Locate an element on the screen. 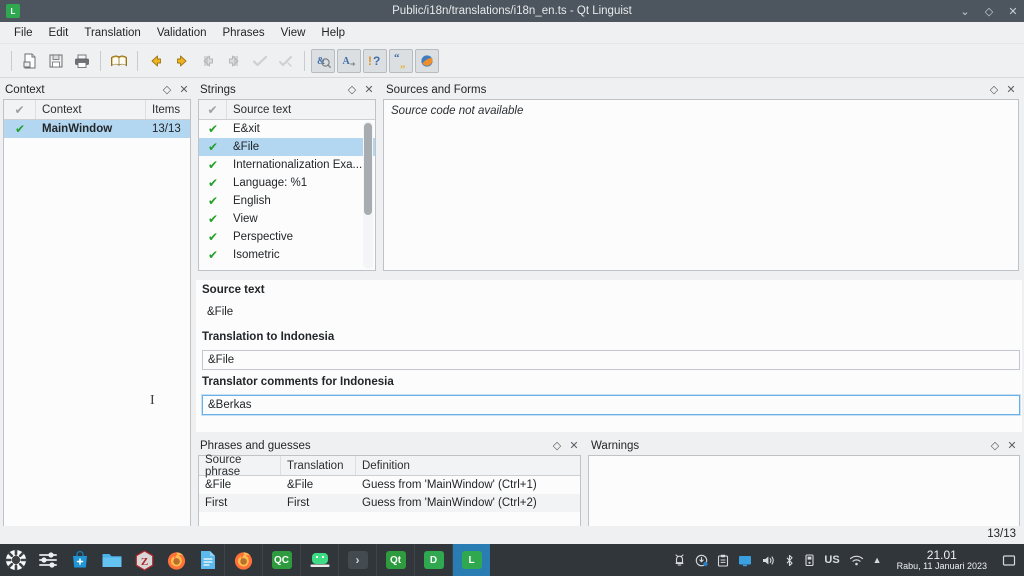  show-desktop-icon is located at coordinates (1009, 560).